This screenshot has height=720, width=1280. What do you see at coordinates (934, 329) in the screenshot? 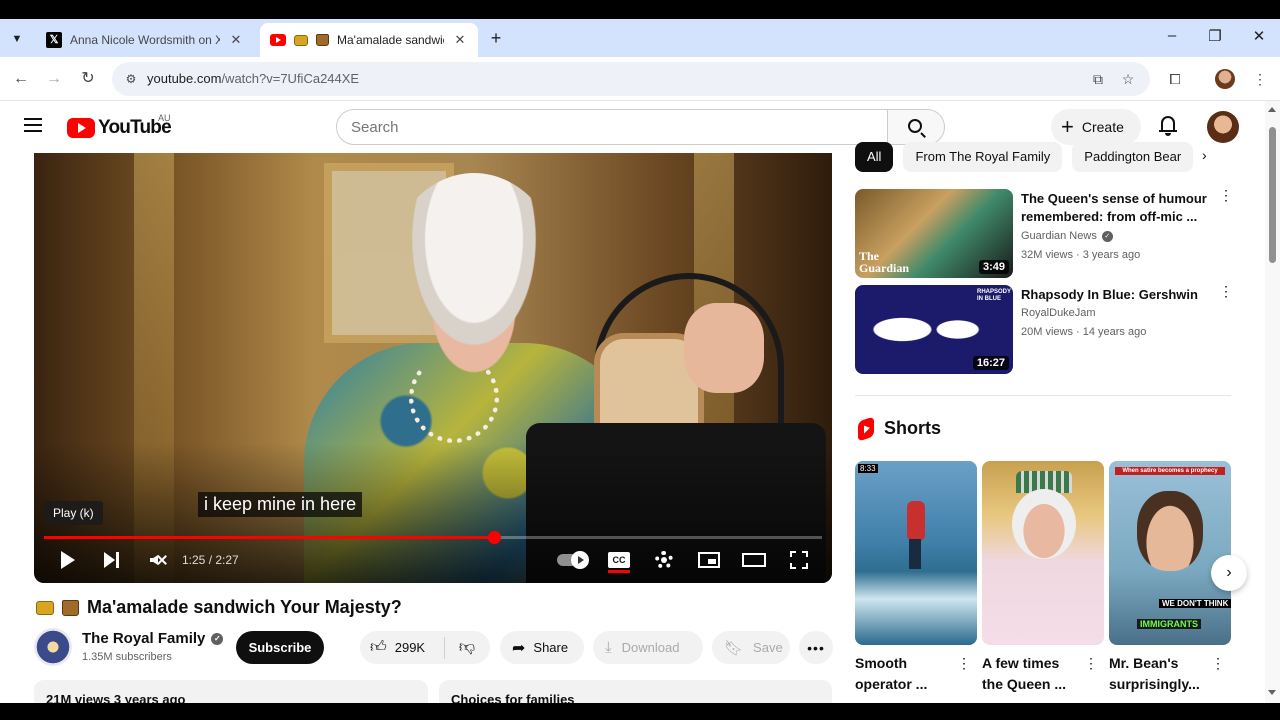
I see `video-thumbnail: RHAPSODY IN BLUE 16:27` at bounding box center [934, 329].